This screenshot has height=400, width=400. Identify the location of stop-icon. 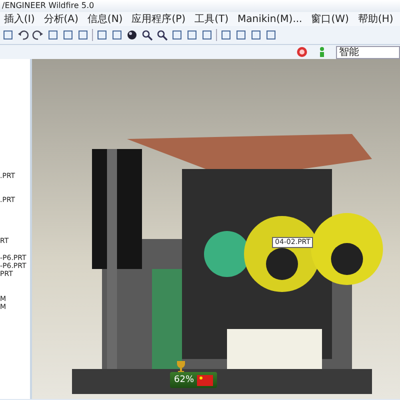
(302, 52).